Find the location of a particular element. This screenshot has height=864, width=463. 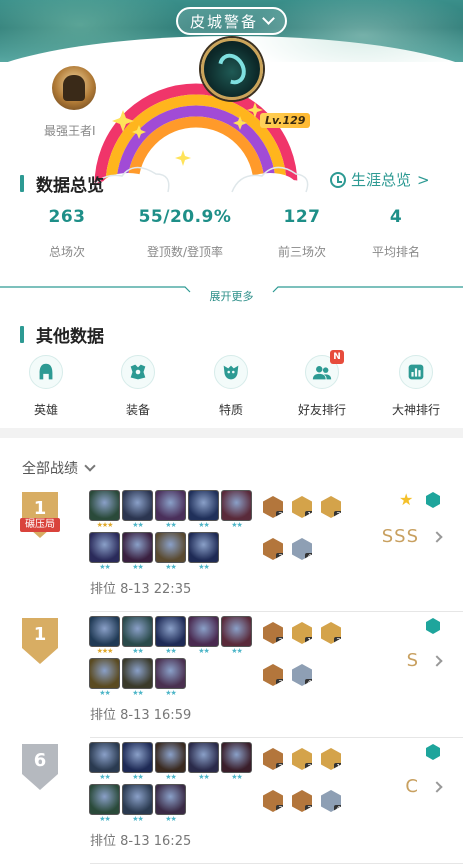

stats-row: 263 总场次 55/20.9% 登顶数/登顶率 127 前三场次 4 平均排名 is located at coordinates (231, 237).